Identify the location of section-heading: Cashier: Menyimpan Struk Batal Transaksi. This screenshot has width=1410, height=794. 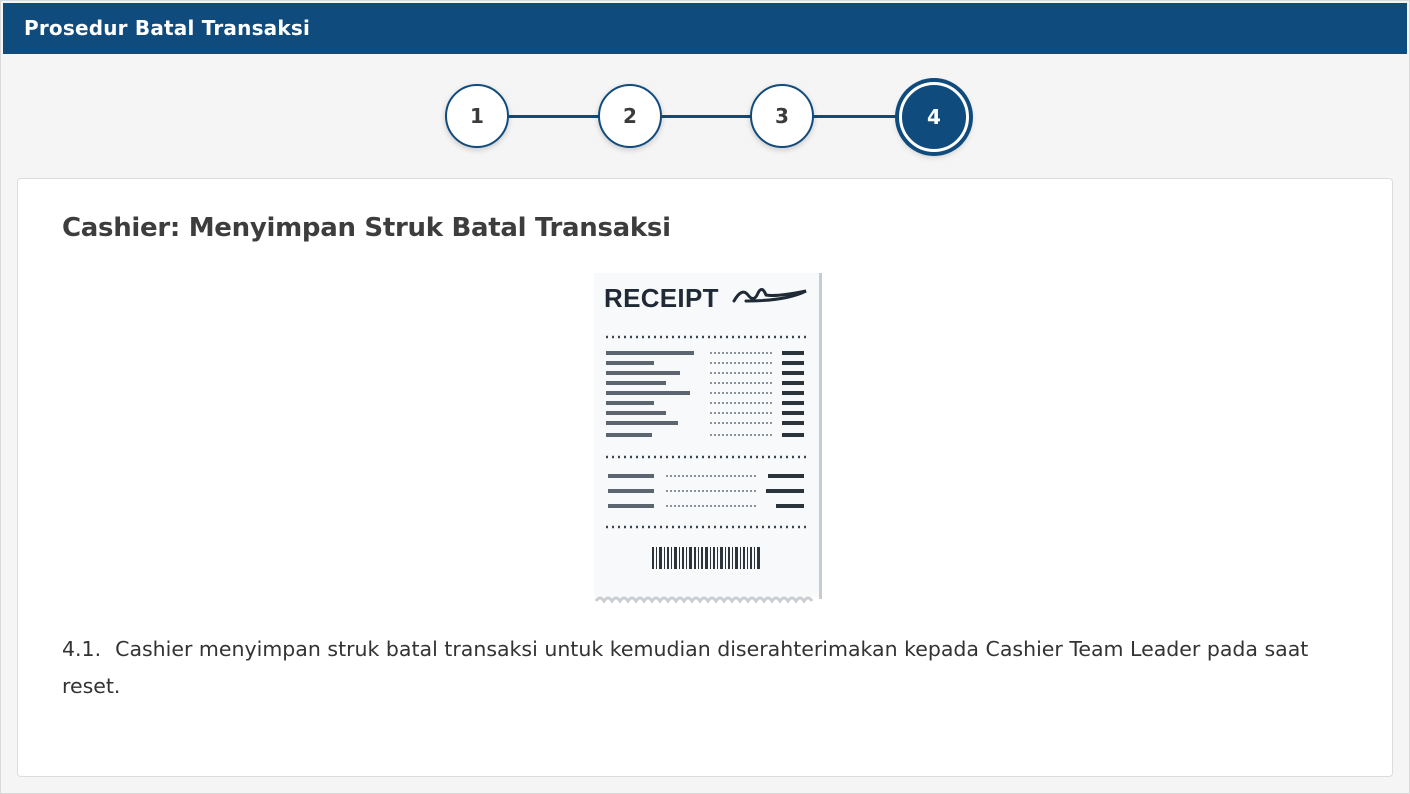
(366, 228).